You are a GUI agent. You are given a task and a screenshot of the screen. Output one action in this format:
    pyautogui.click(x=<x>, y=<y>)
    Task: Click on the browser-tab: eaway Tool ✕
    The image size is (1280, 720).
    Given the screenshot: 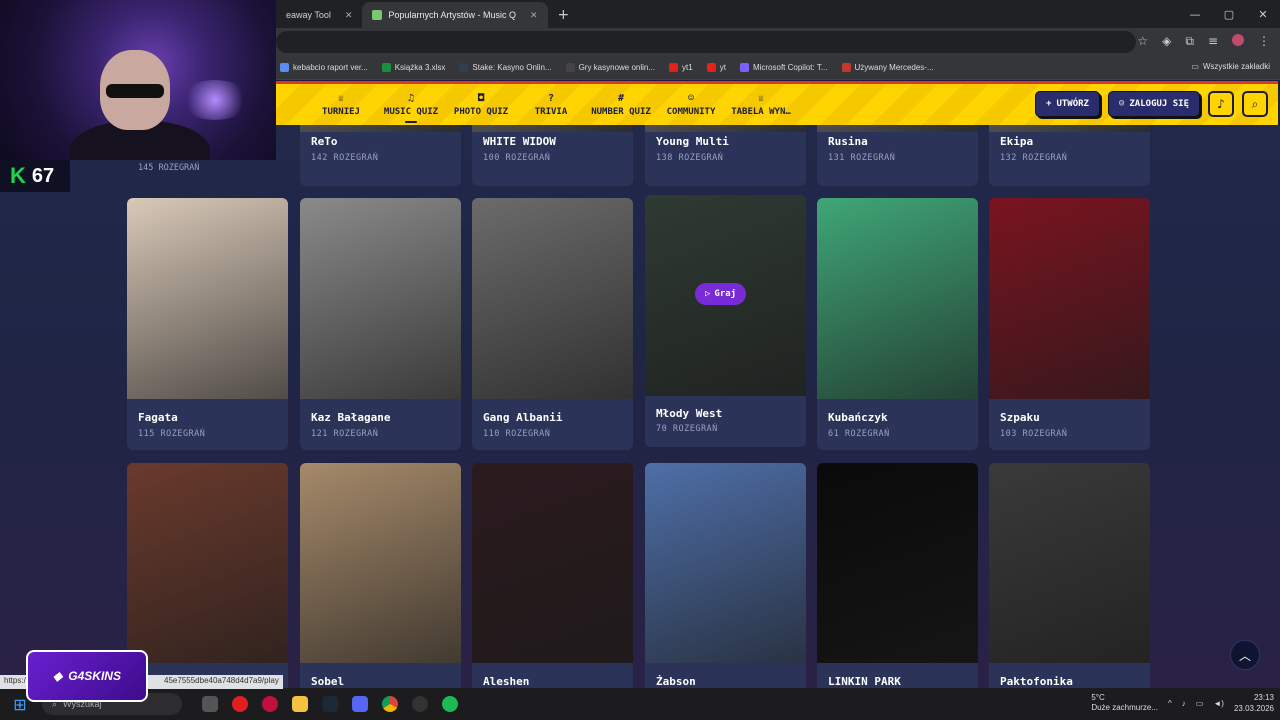 What is the action you would take?
    pyautogui.click(x=319, y=15)
    